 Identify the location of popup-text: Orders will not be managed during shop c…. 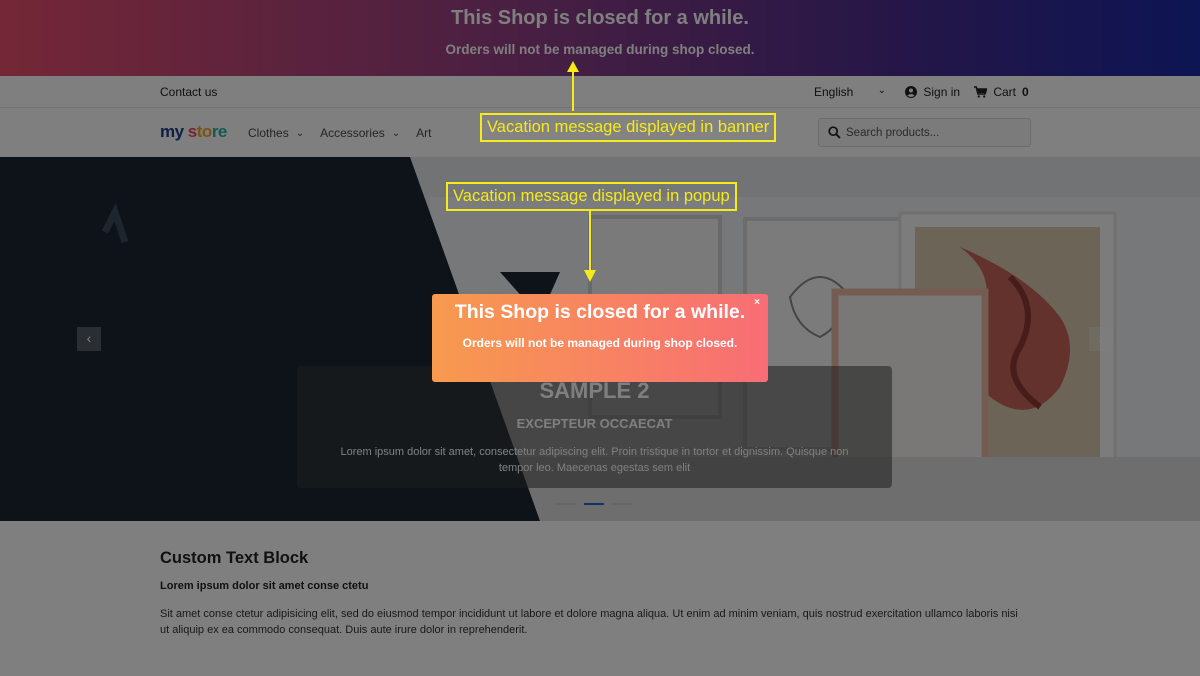
(600, 343).